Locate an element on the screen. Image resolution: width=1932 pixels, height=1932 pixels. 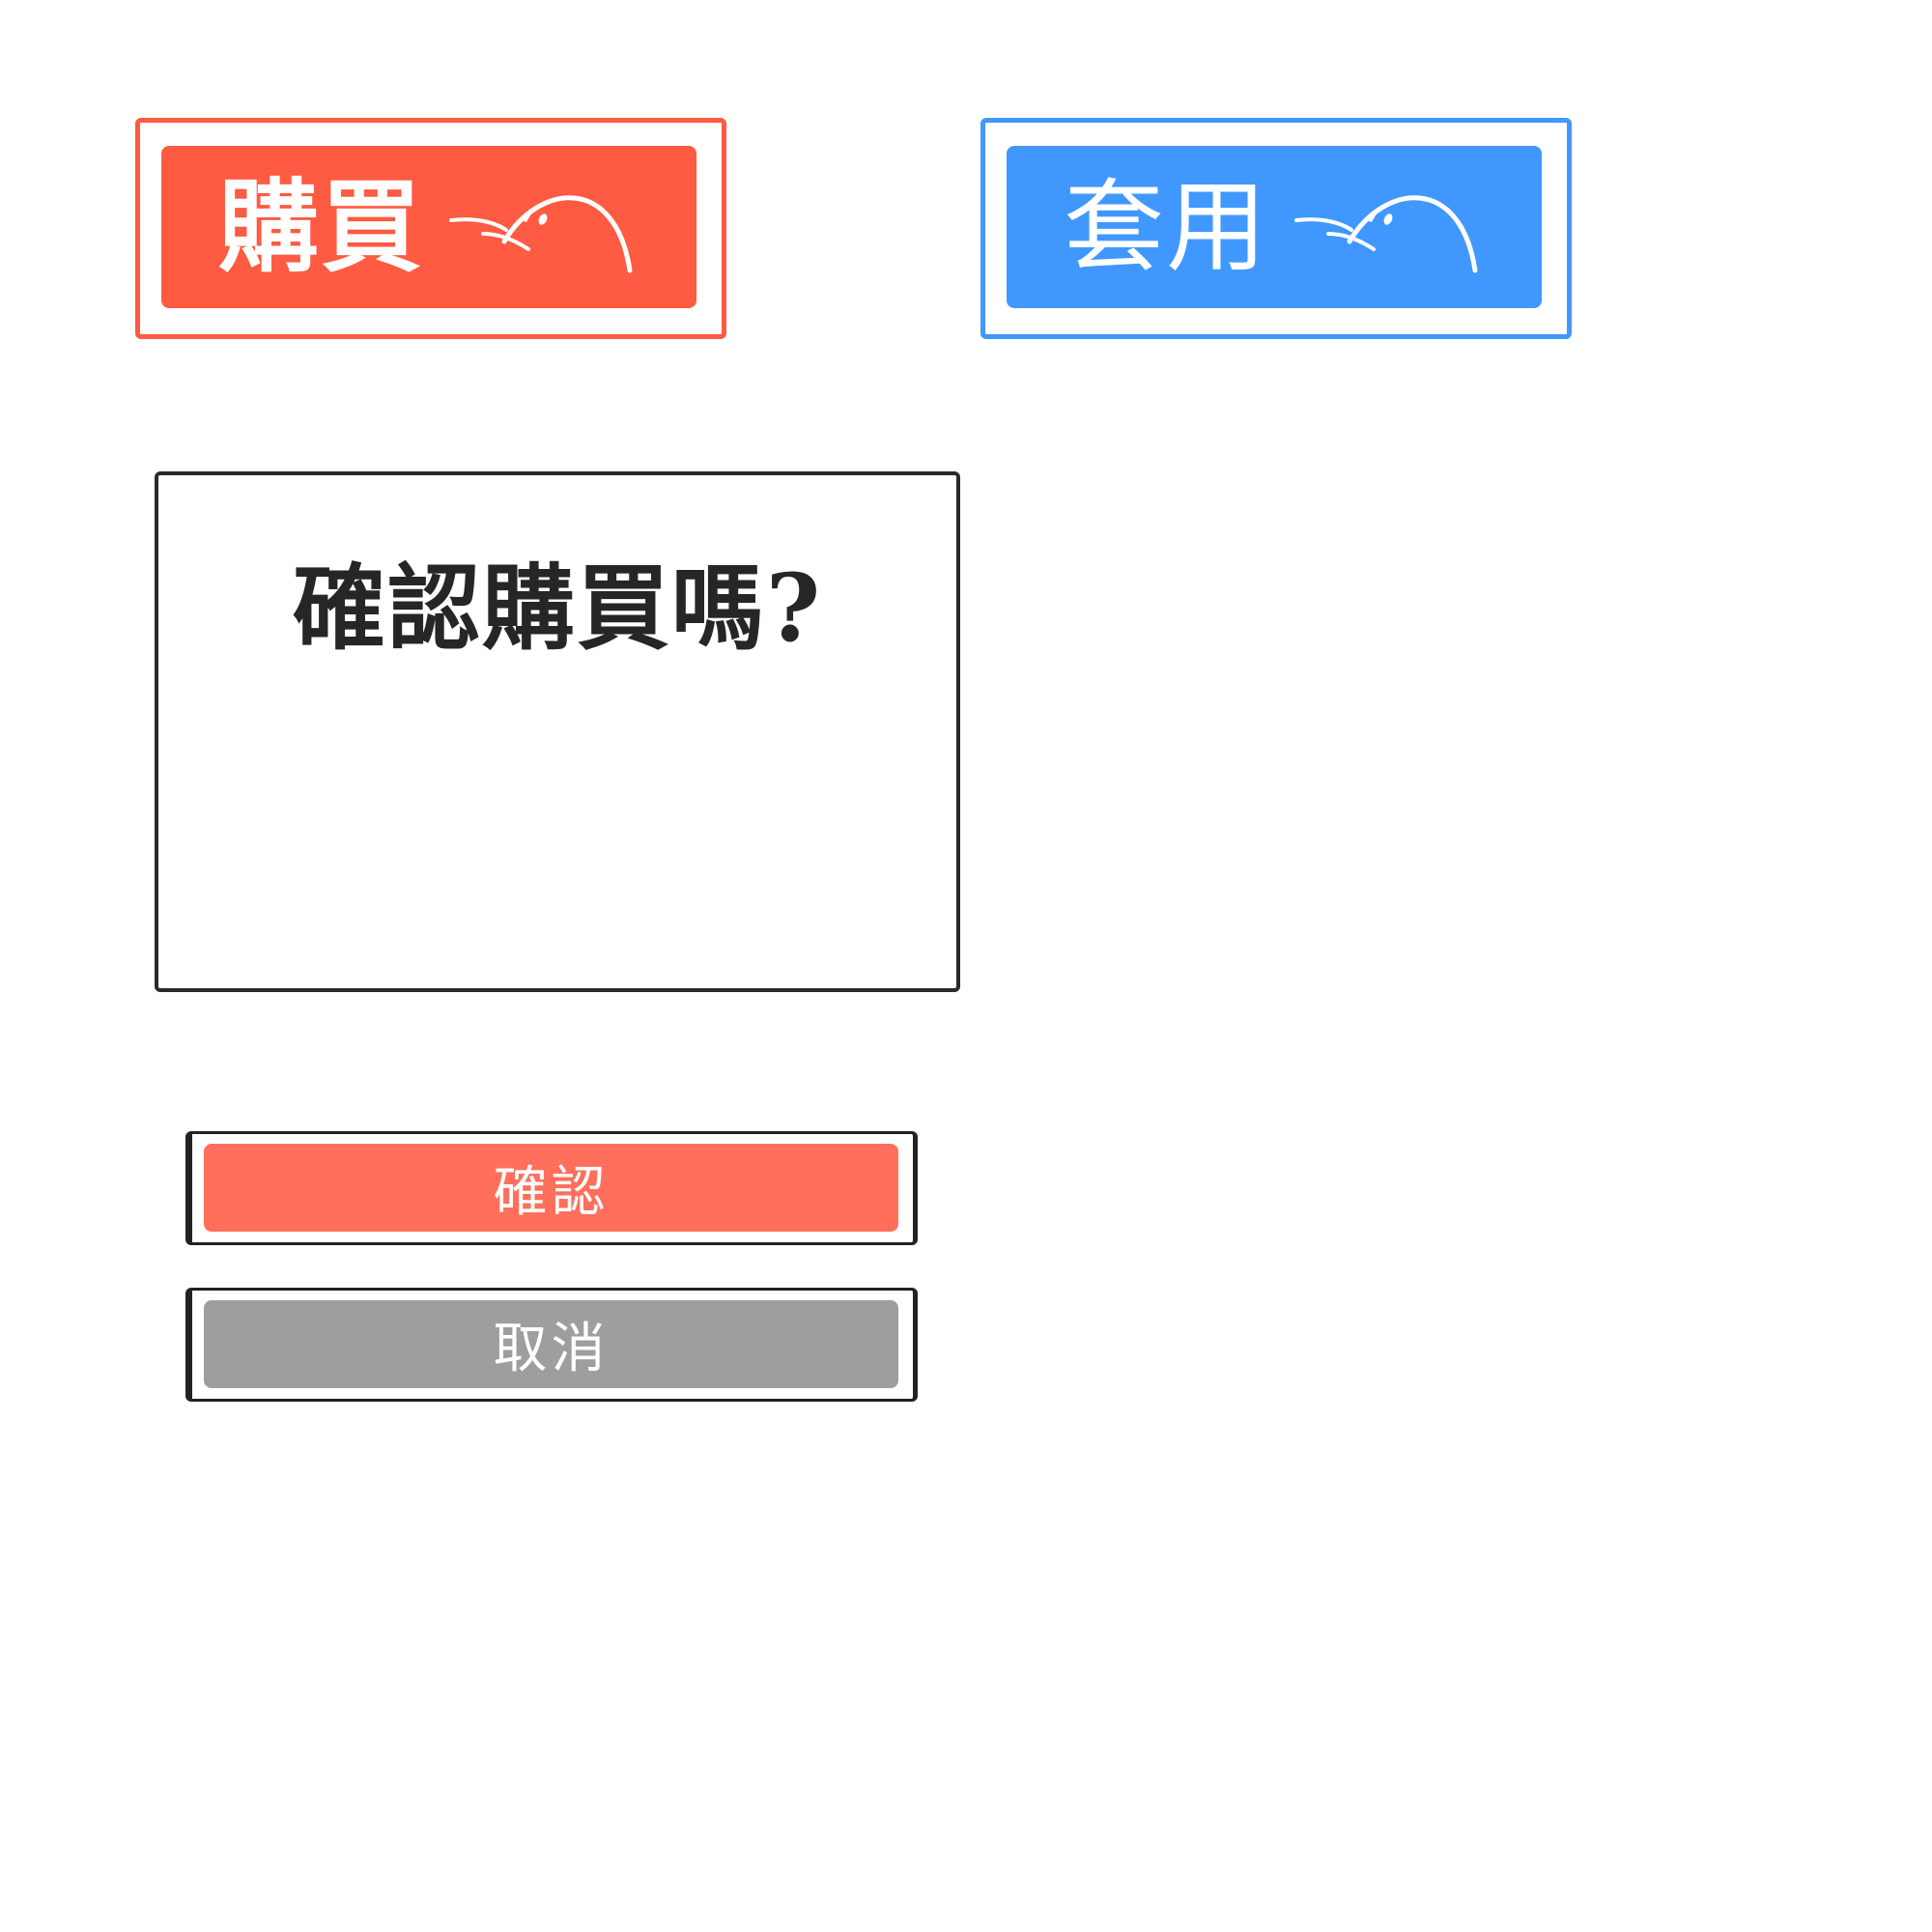
buy-button: 購買 is located at coordinates (430, 228).